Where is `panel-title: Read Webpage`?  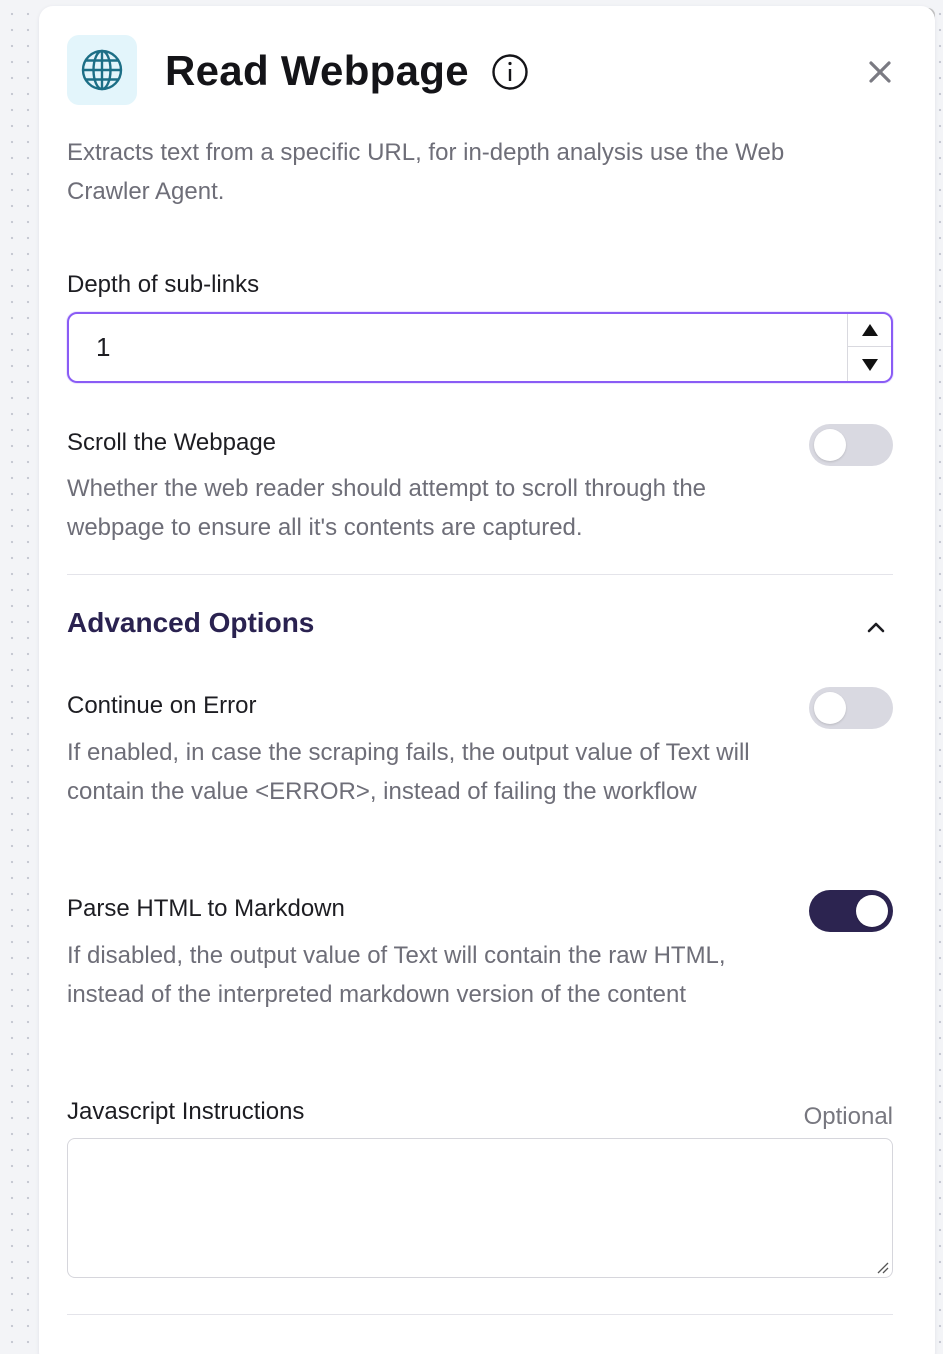
panel-title: Read Webpage is located at coordinates (317, 70).